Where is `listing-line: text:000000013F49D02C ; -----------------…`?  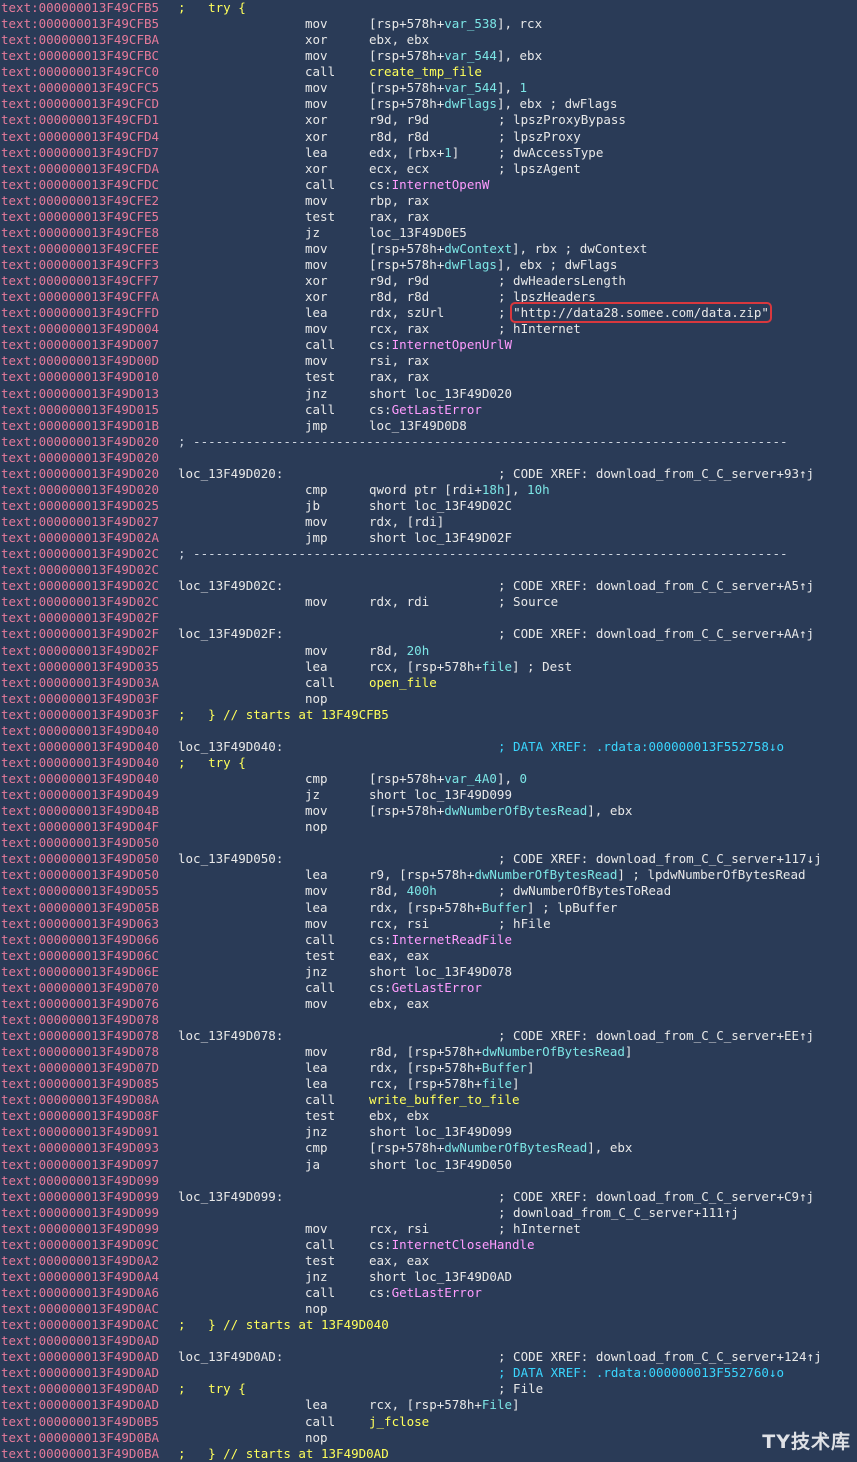
listing-line: text:000000013F49D02C ; -----------------… is located at coordinates (428, 554).